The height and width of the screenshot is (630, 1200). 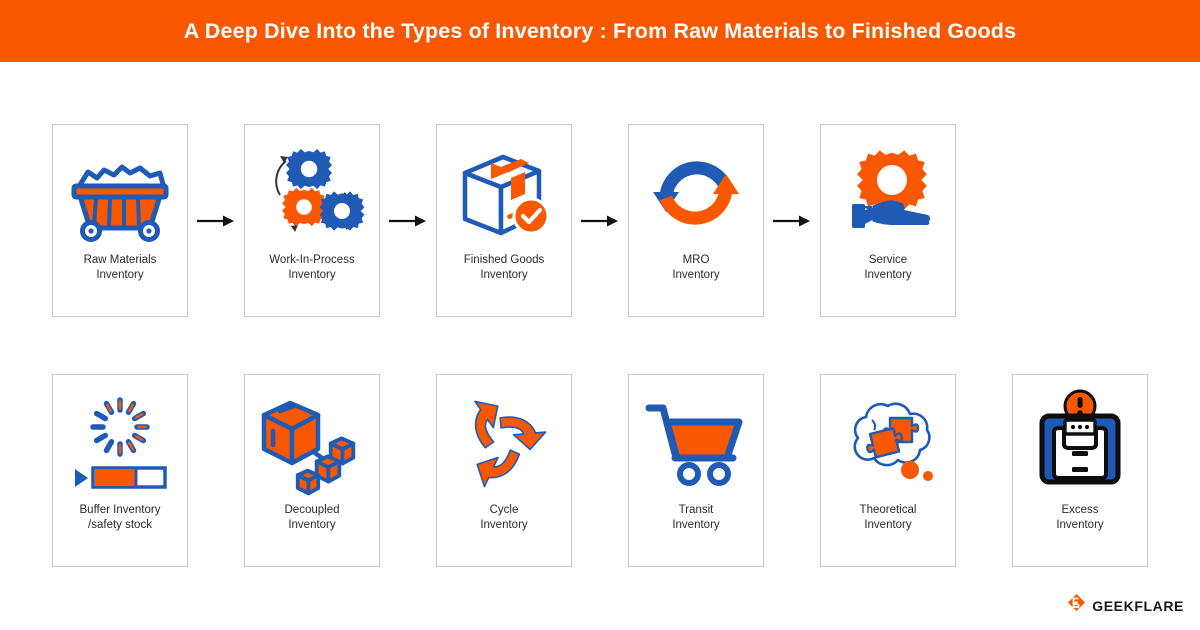 I want to click on card-label-line1: Transit, so click(x=696, y=510).